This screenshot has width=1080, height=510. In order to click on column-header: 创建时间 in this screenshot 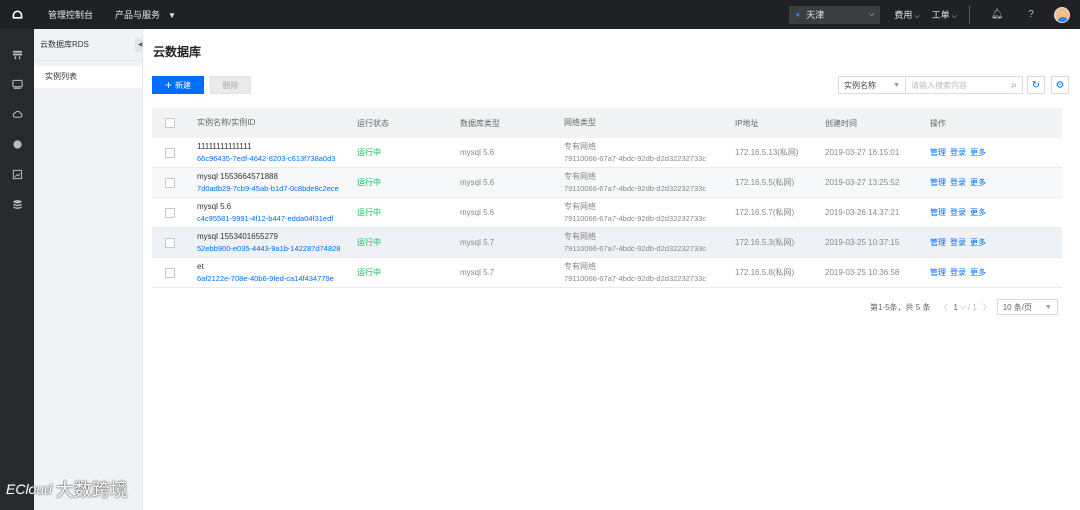, I will do `click(841, 123)`.